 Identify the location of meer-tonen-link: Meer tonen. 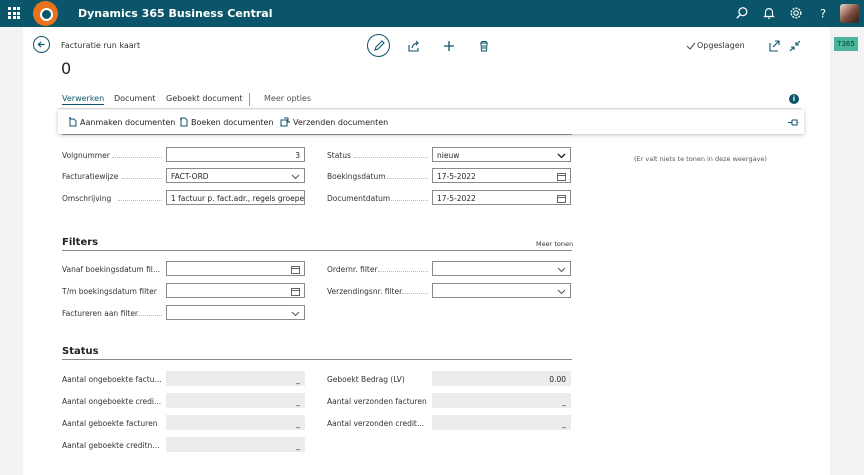
(554, 244).